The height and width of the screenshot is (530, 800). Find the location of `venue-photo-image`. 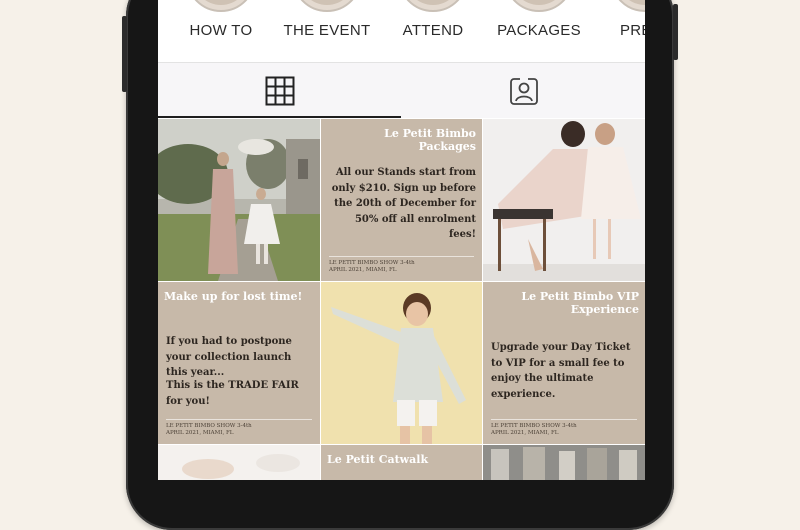

venue-photo-image is located at coordinates (564, 462).